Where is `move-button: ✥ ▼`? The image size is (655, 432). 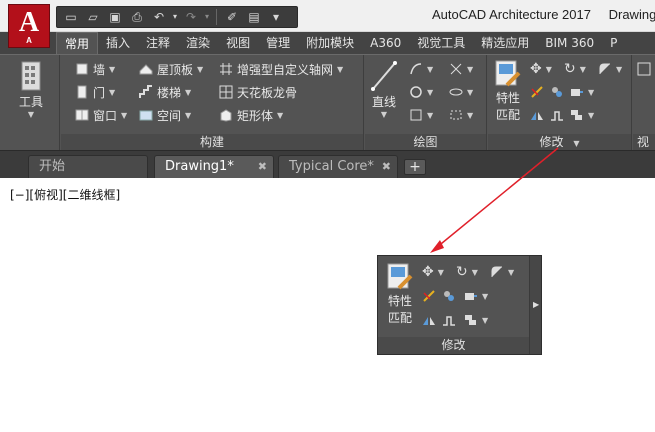
move-button: ✥ ▼ is located at coordinates (541, 69).